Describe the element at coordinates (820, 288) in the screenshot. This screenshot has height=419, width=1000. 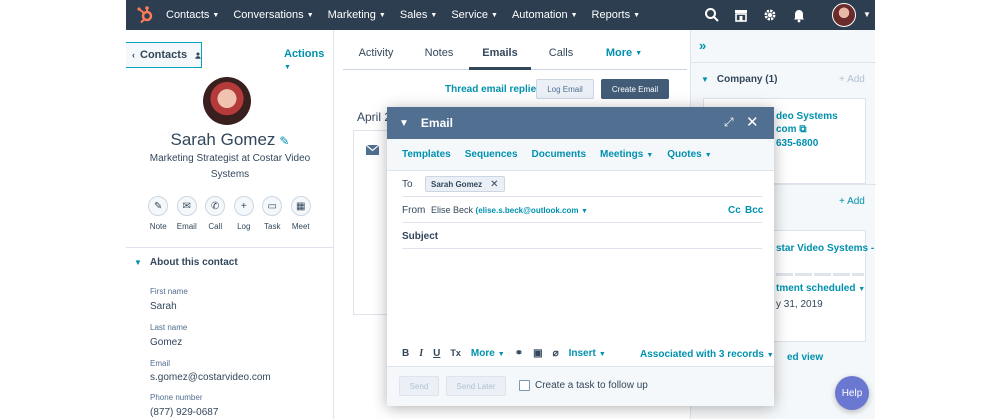
I see `deal-stage-dropdown: tment scheduled ▼` at that location.